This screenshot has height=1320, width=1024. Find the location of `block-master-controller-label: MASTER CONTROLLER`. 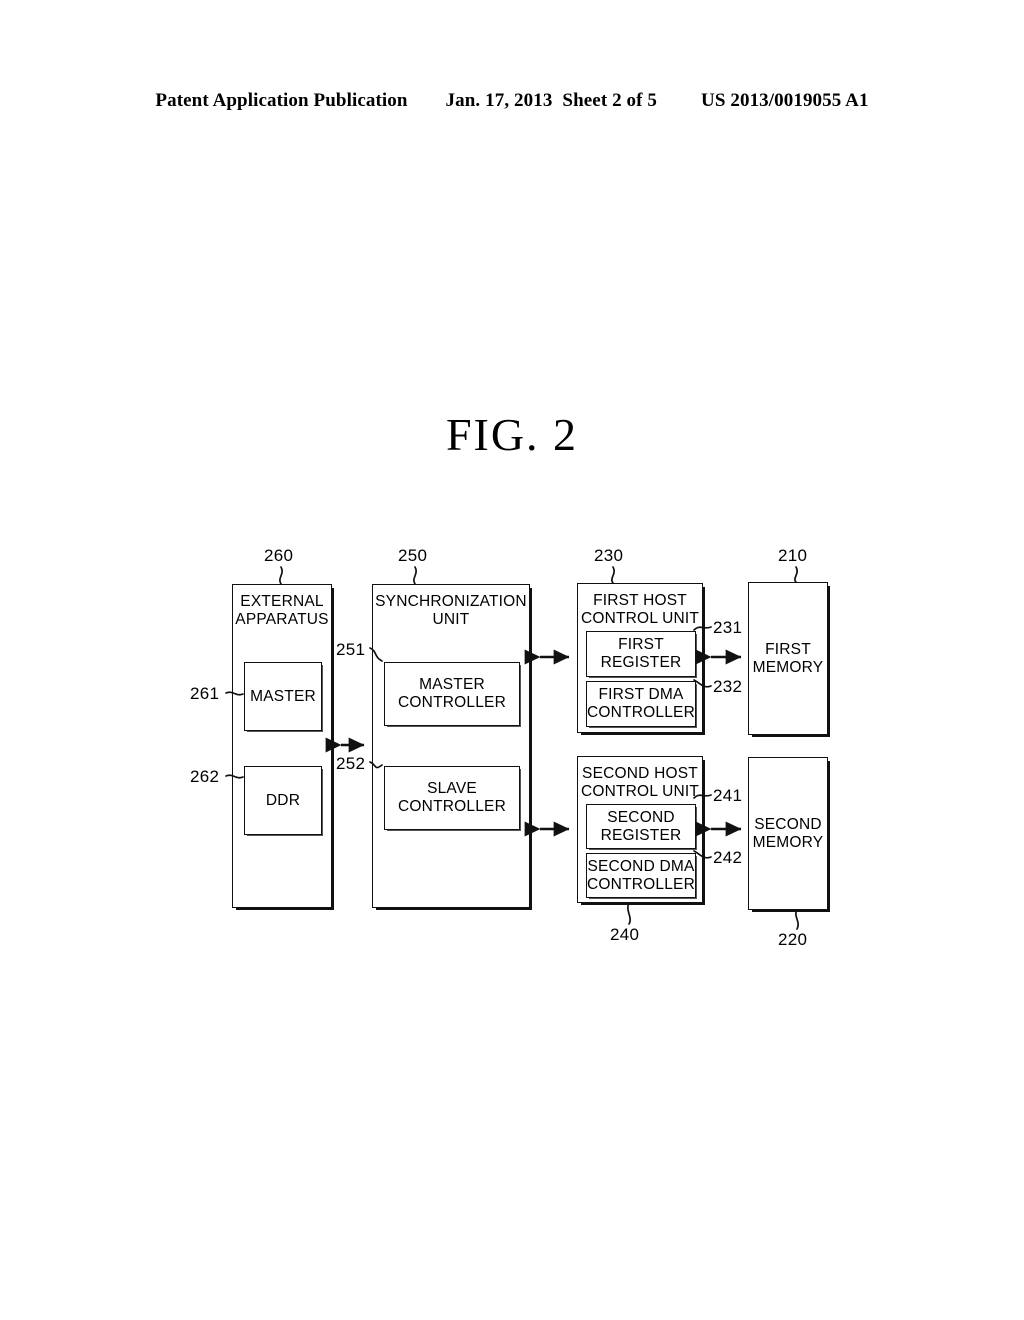

block-master-controller-label: MASTER CONTROLLER is located at coordinates (452, 693).